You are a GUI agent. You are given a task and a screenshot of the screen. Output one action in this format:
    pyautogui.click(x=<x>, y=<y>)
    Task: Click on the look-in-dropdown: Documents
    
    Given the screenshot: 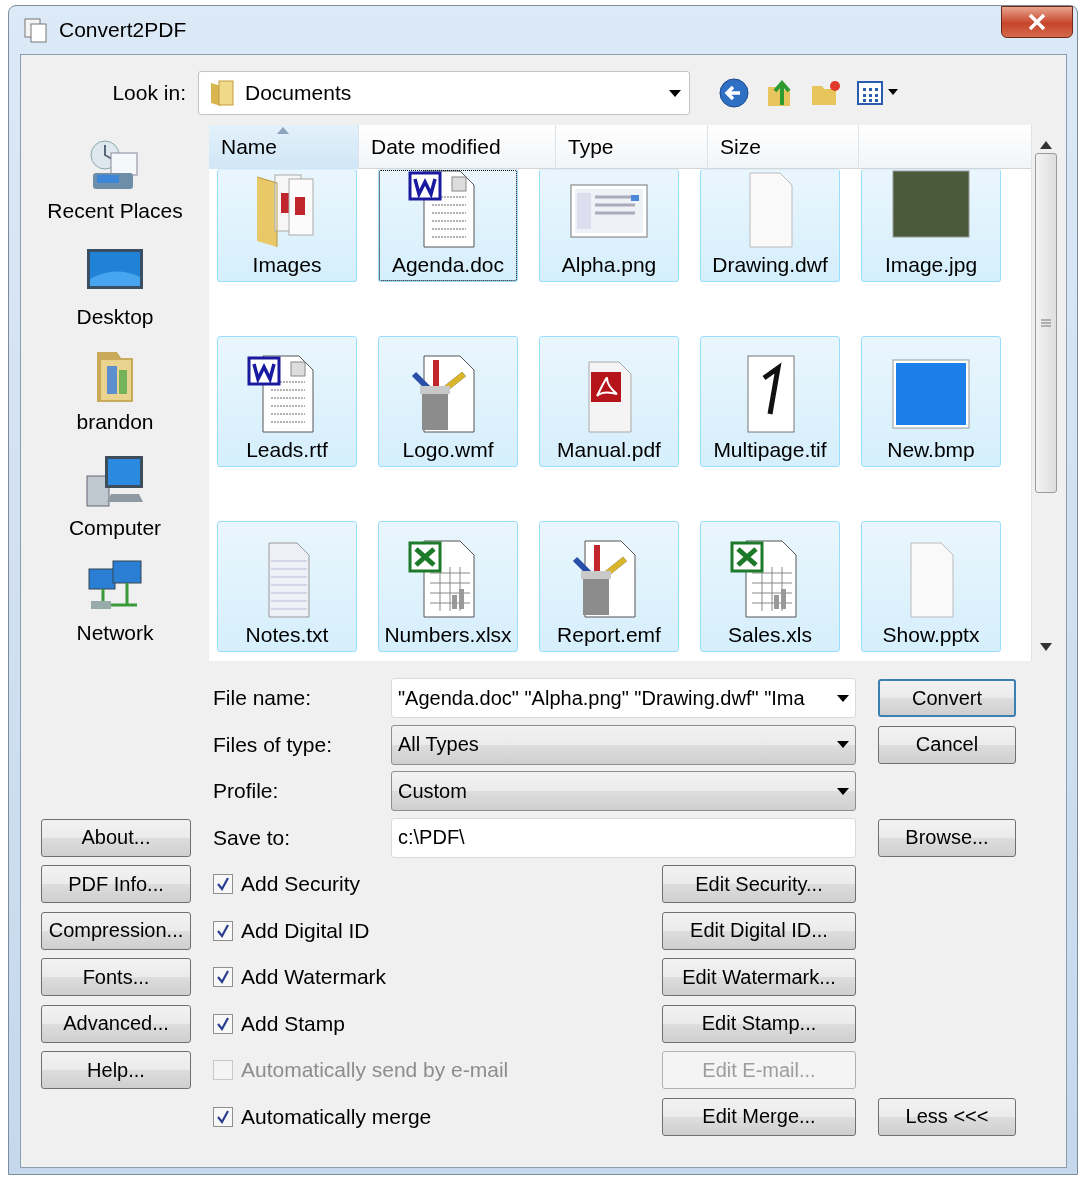 What is the action you would take?
    pyautogui.click(x=444, y=93)
    